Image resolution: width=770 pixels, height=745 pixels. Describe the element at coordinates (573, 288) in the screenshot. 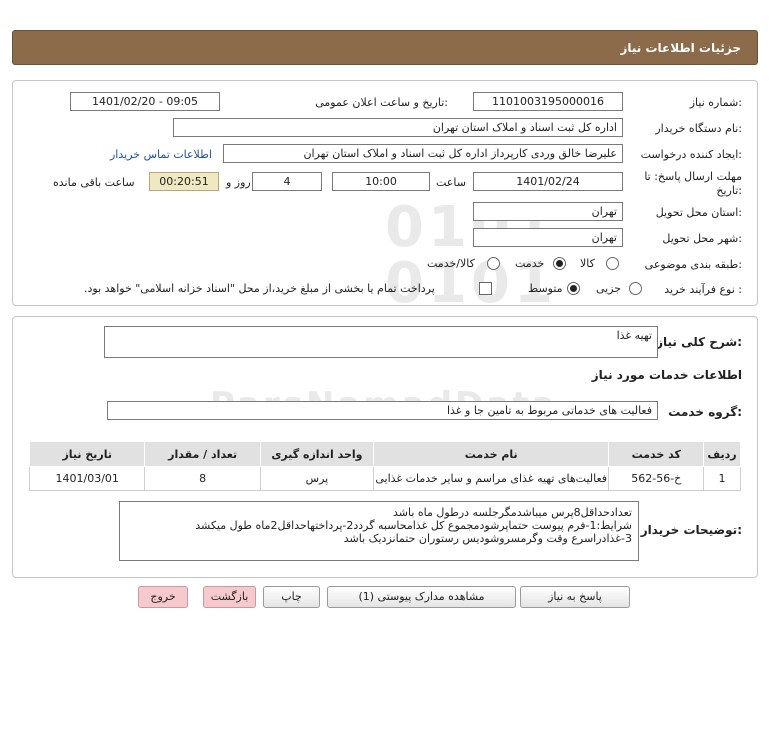

I see `purchase-medium-radio` at that location.